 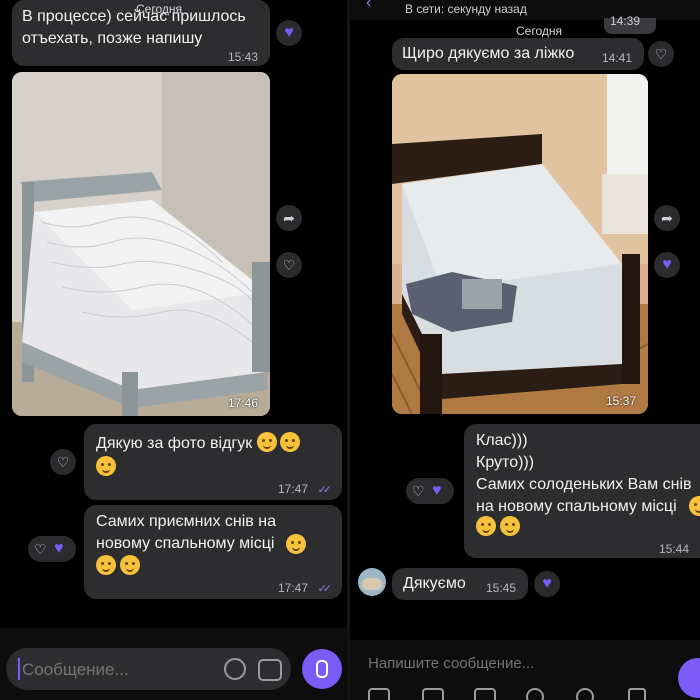 I want to click on back-chevron-icon: ‹, so click(x=368, y=6).